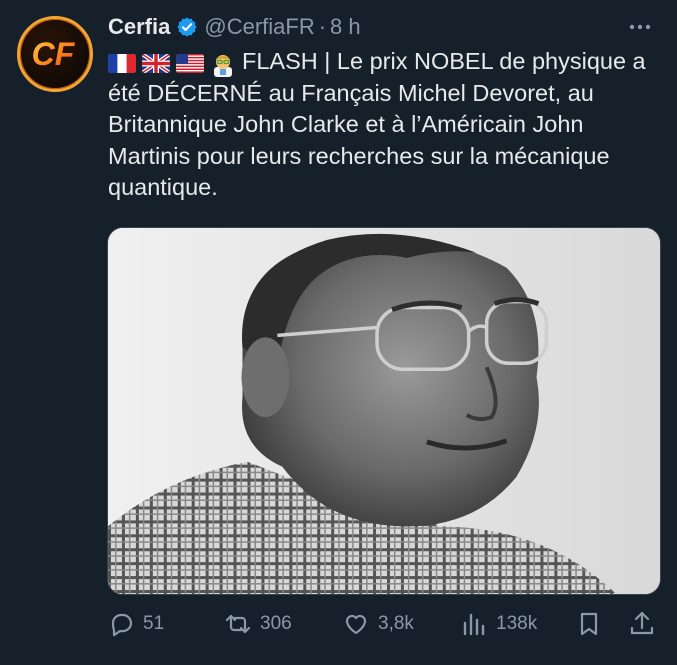 The image size is (677, 665). I want to click on bookmark-icon, so click(589, 624).